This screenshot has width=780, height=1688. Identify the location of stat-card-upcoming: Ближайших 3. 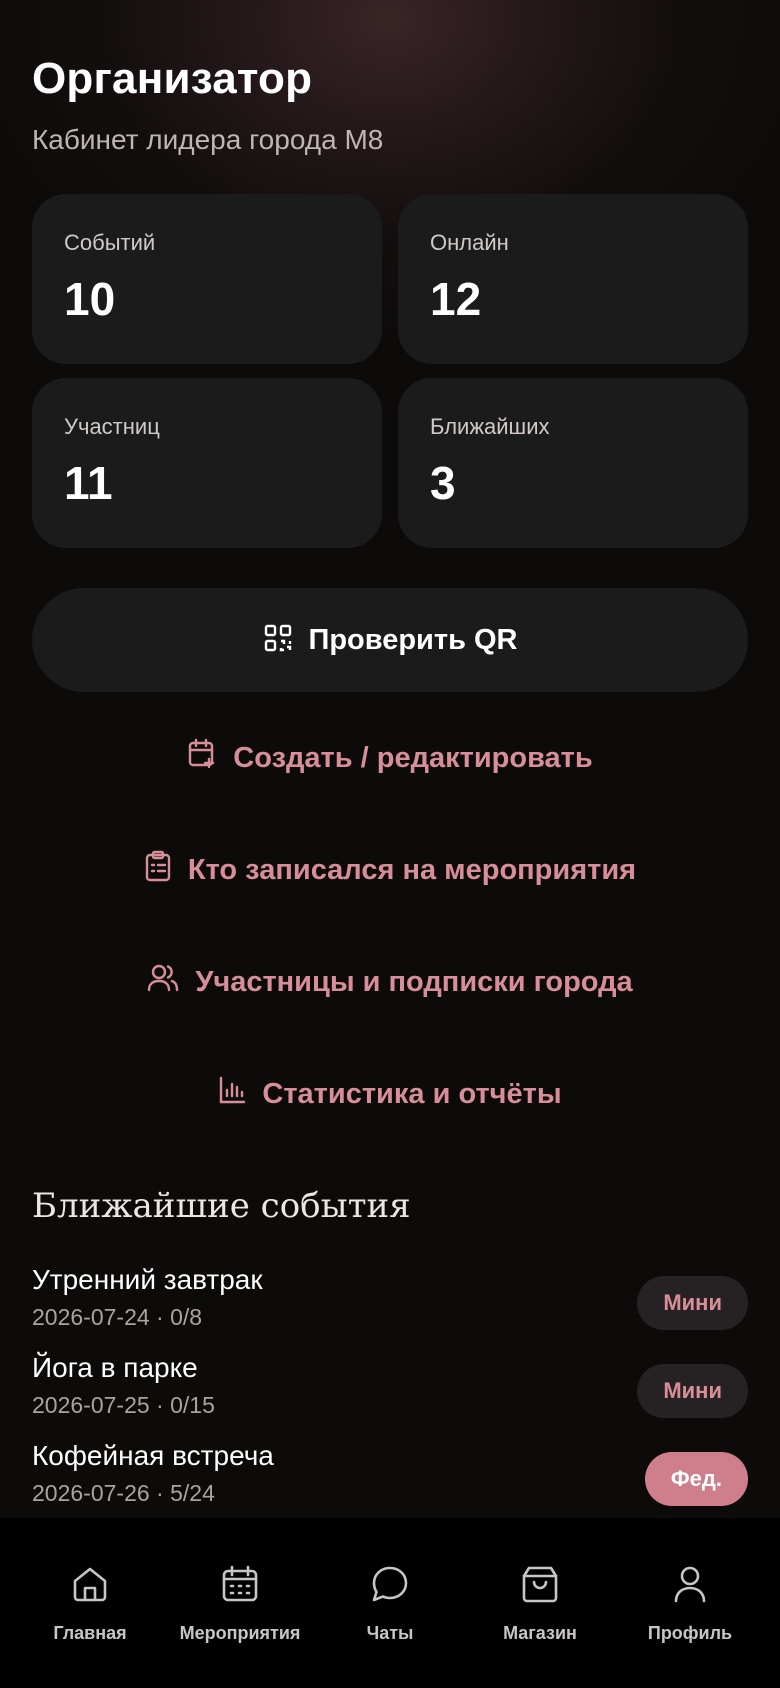
(573, 463).